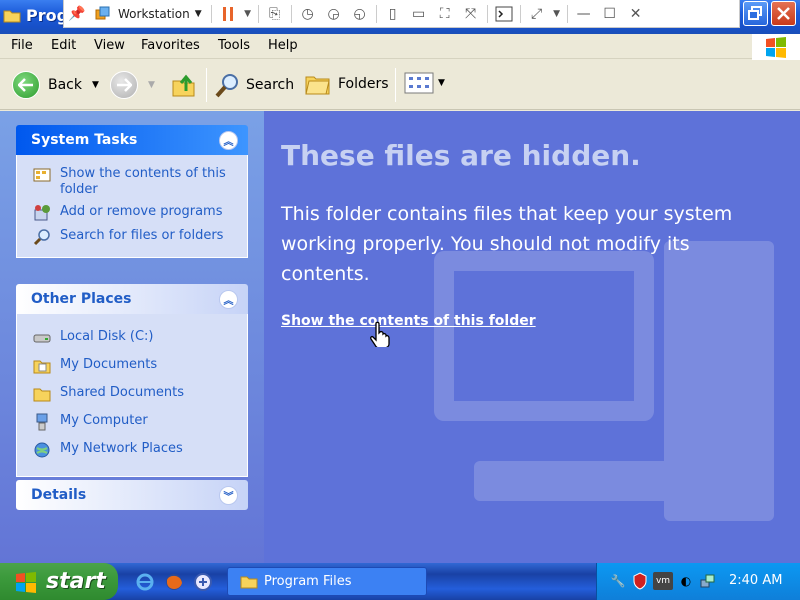 This screenshot has height=600, width=800. Describe the element at coordinates (254, 85) in the screenshot. I see `search-button: Search` at that location.